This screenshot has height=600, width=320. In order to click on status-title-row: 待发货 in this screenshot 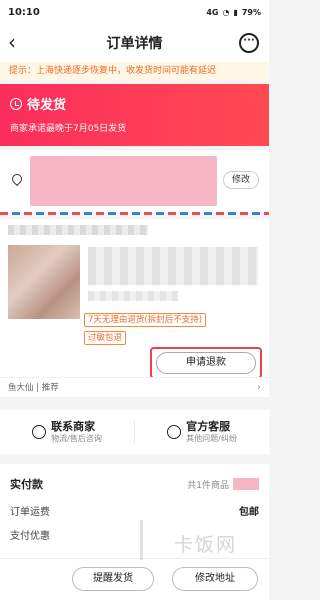, I will do `click(134, 103)`.